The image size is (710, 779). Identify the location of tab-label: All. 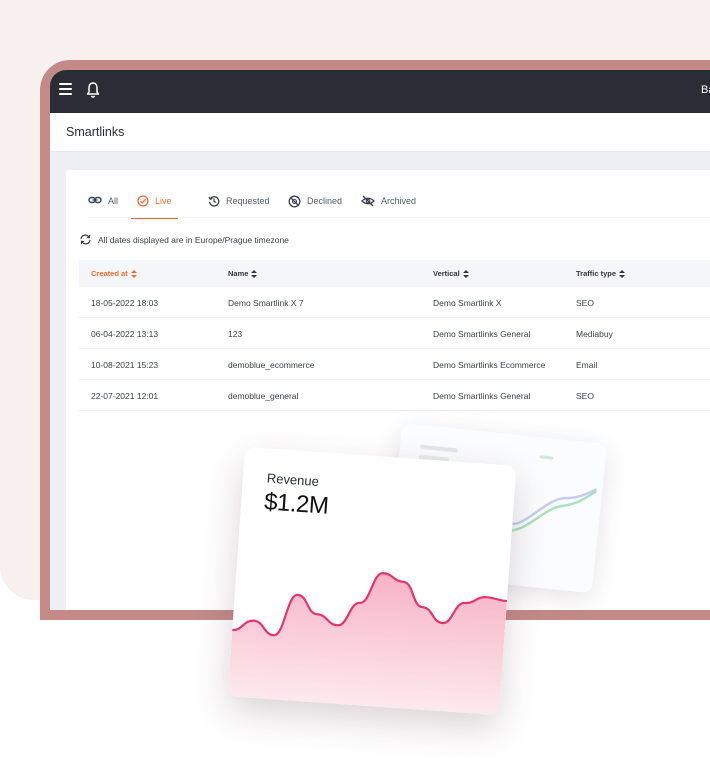
(113, 201).